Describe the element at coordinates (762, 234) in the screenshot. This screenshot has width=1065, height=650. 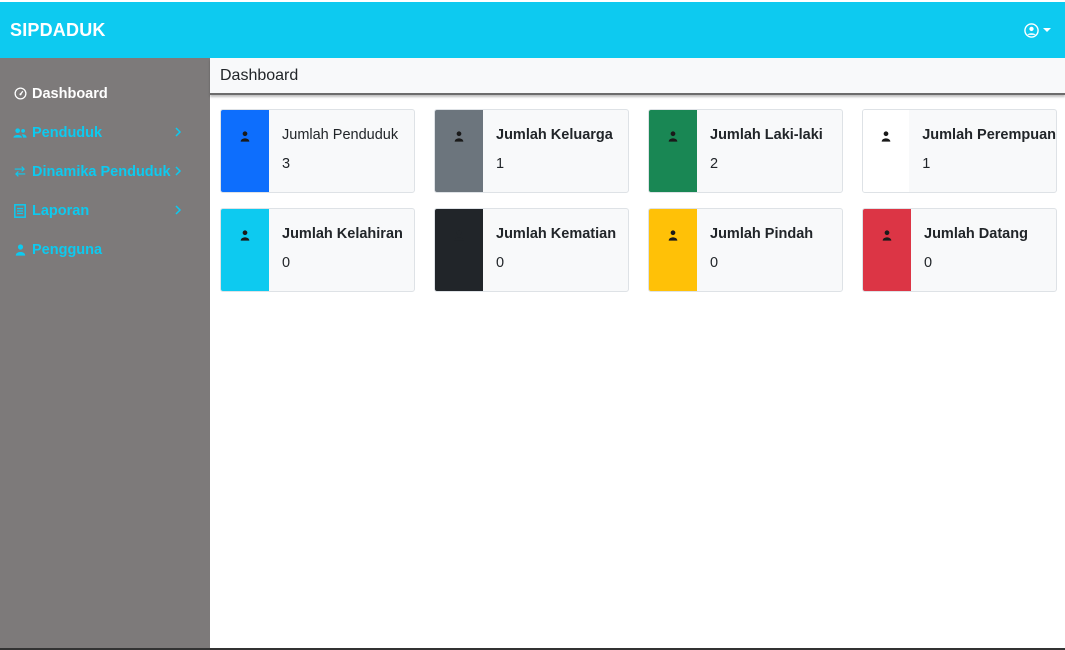
I see `card-title: Jumlah Pindah` at that location.